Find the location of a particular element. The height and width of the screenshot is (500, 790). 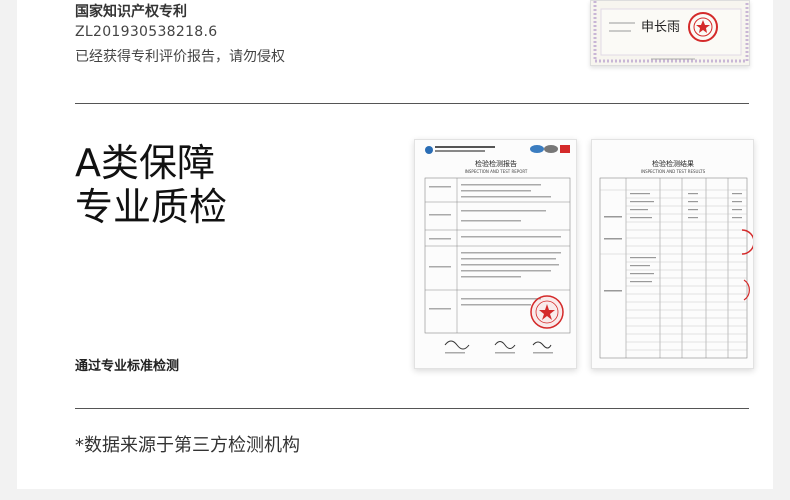

report-title: 检验检测报告 is located at coordinates (496, 163).